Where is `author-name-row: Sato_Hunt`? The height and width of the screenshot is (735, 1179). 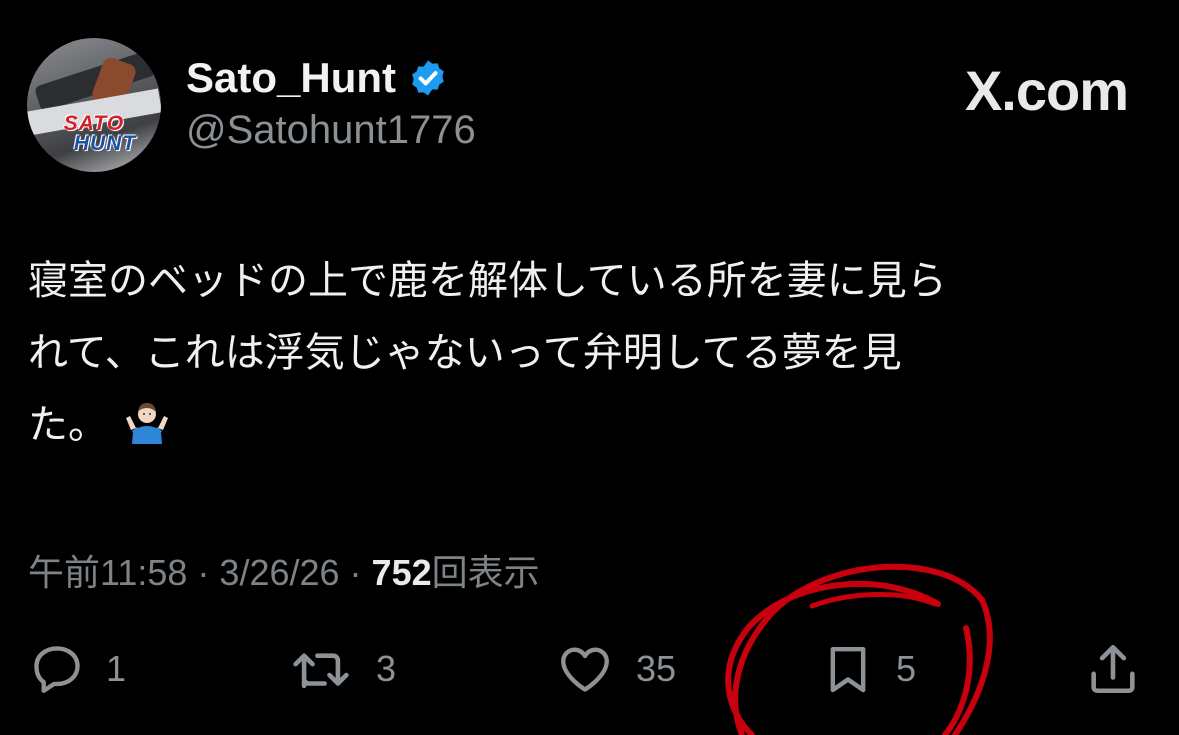
author-name-row: Sato_Hunt is located at coordinates (317, 78).